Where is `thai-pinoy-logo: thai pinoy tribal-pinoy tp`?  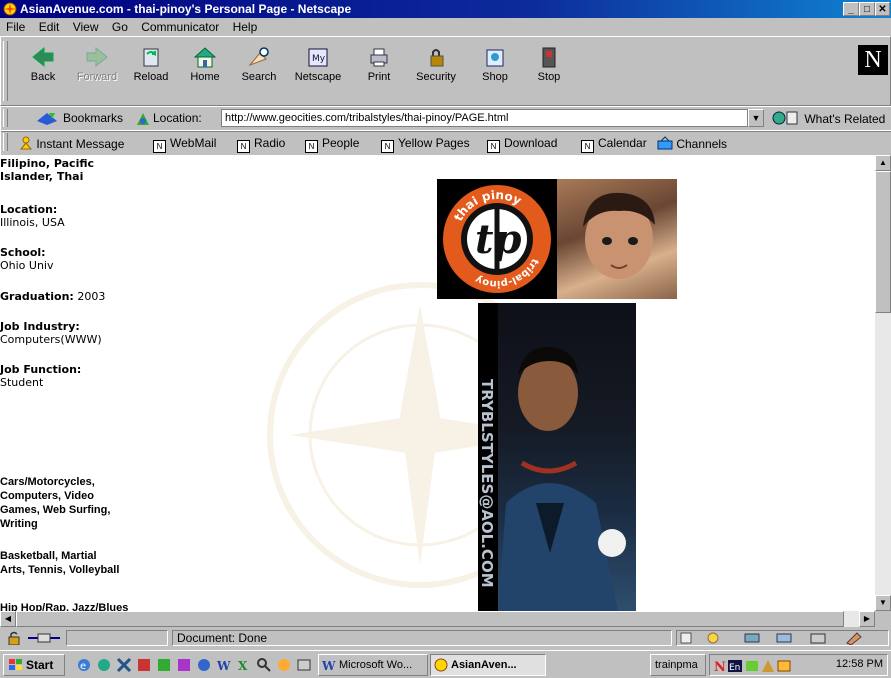
thai-pinoy-logo: thai pinoy tribal-pinoy tp is located at coordinates (497, 239).